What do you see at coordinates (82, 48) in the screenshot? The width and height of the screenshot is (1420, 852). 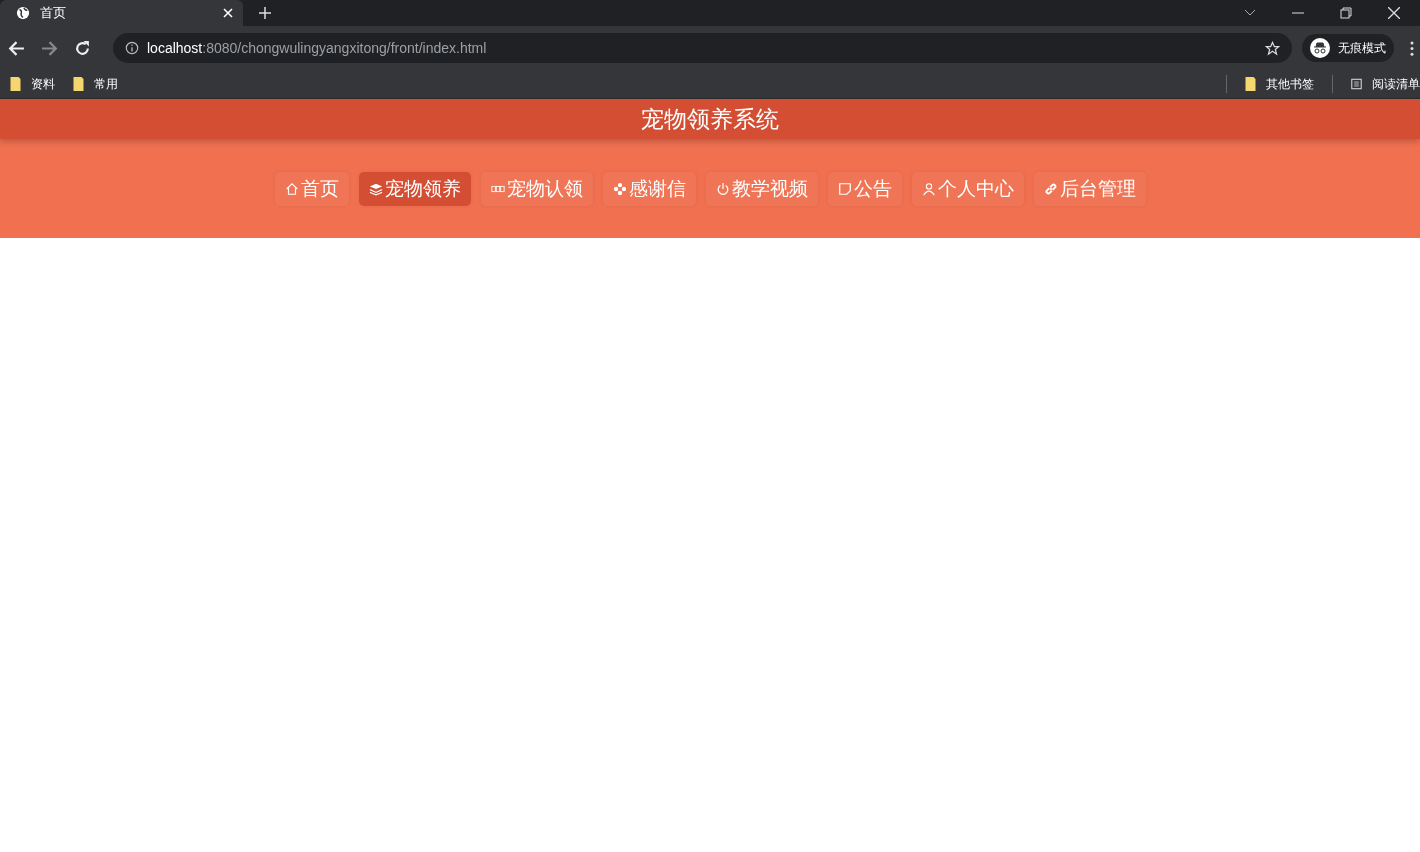 I see `reload-icon` at bounding box center [82, 48].